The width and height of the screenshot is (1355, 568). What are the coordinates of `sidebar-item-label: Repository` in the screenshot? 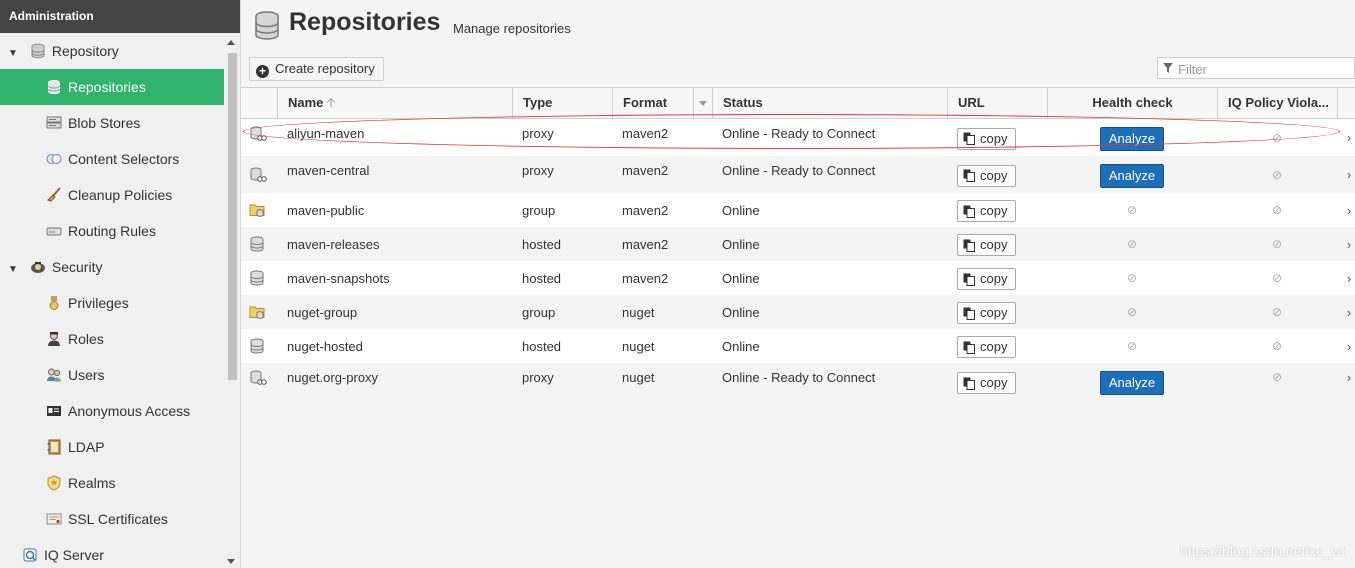 It's located at (85, 51).